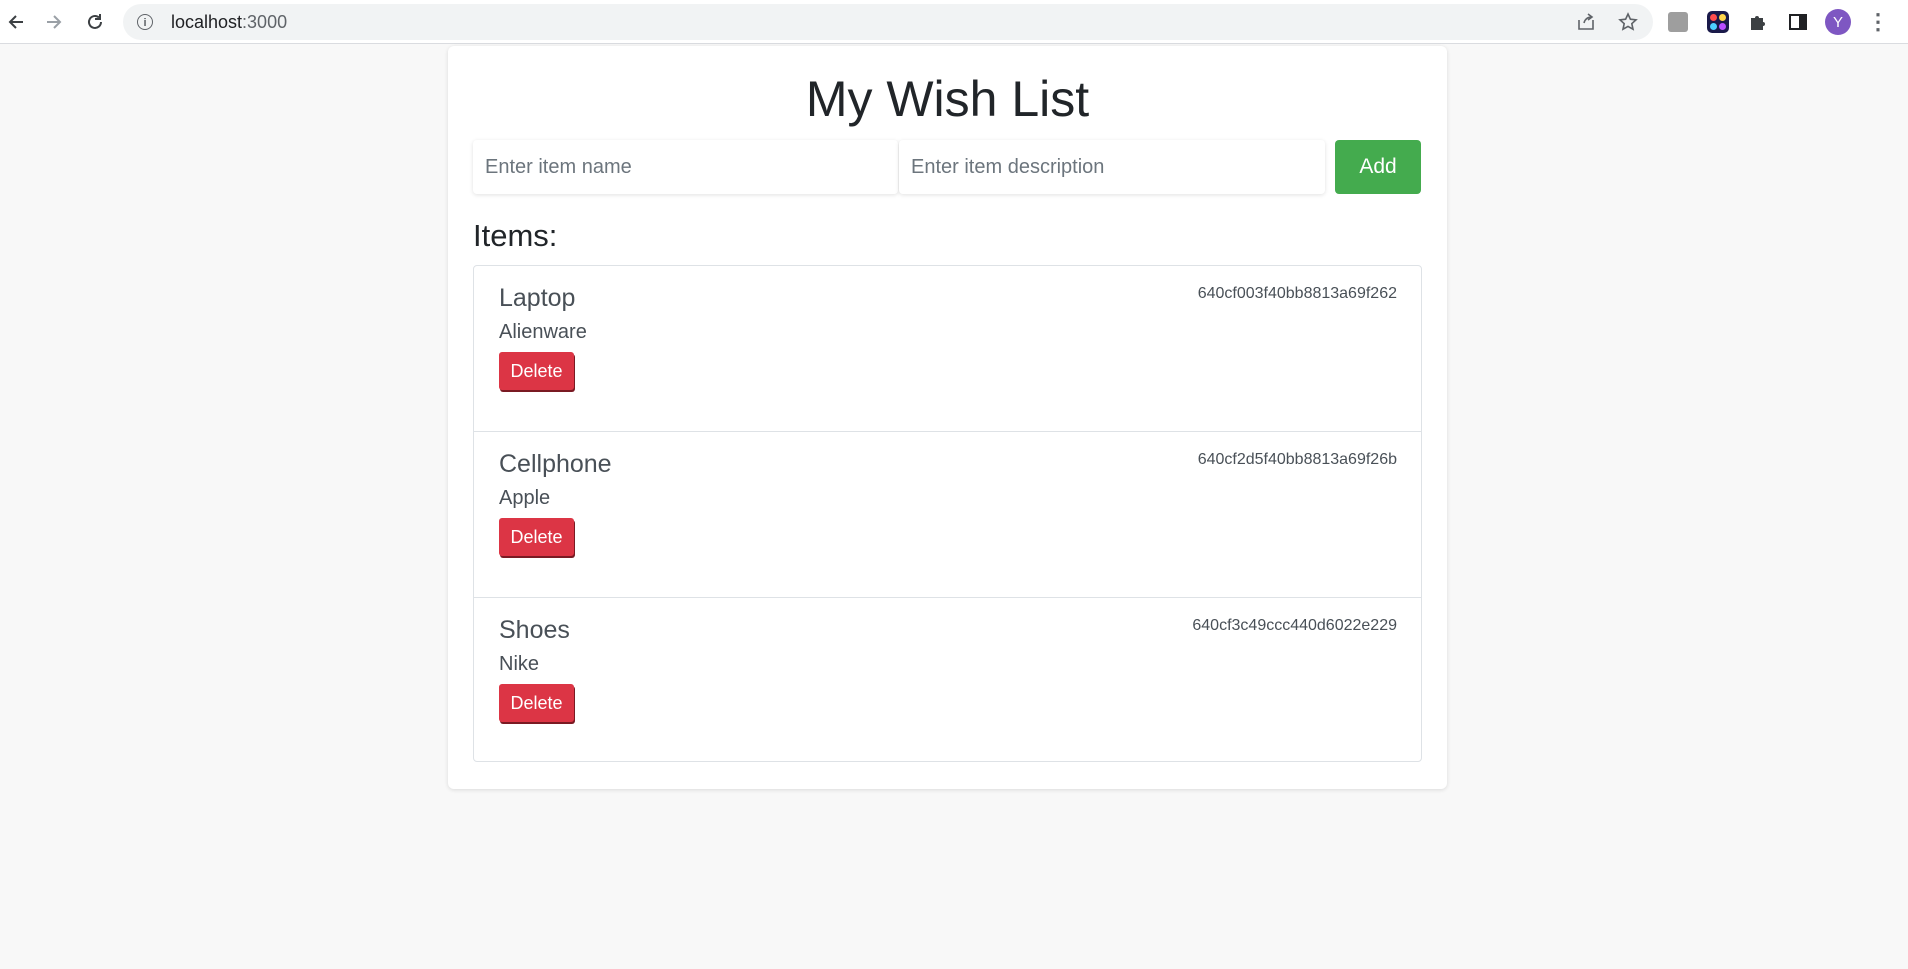 The height and width of the screenshot is (969, 1908). I want to click on items-heading: Items:, so click(515, 235).